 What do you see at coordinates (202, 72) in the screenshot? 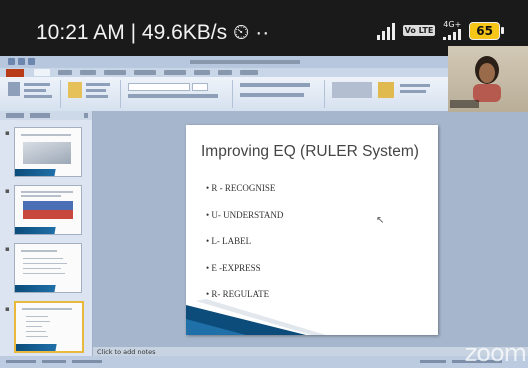
I see `tab-review` at bounding box center [202, 72].